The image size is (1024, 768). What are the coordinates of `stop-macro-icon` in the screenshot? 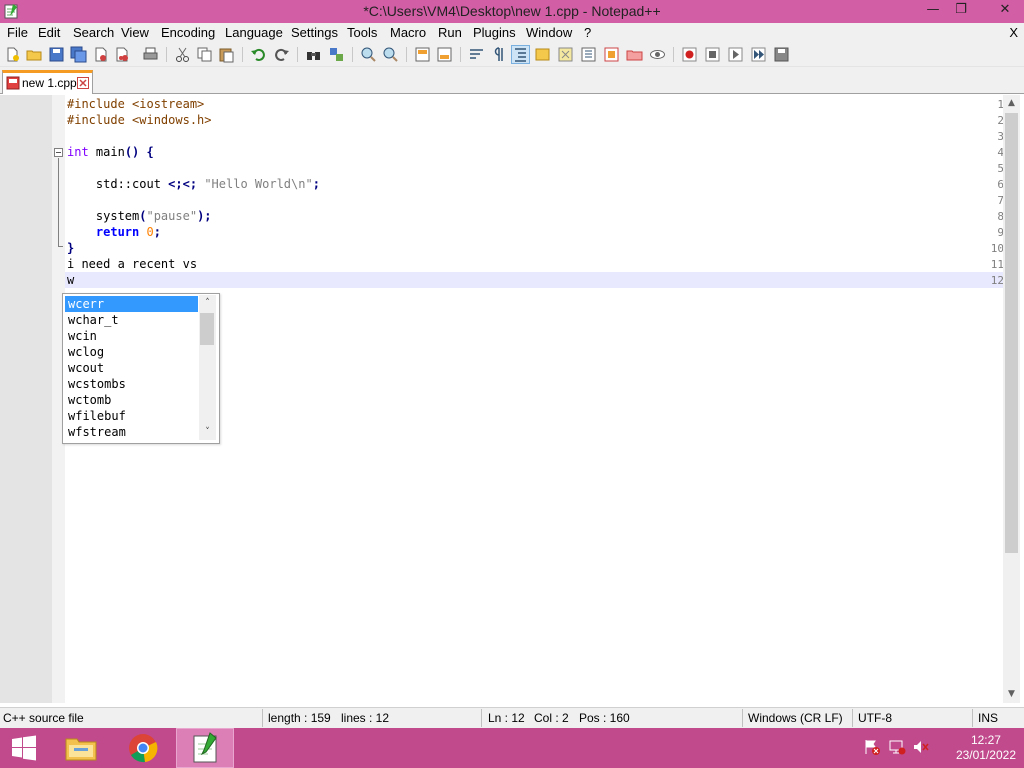 It's located at (712, 54).